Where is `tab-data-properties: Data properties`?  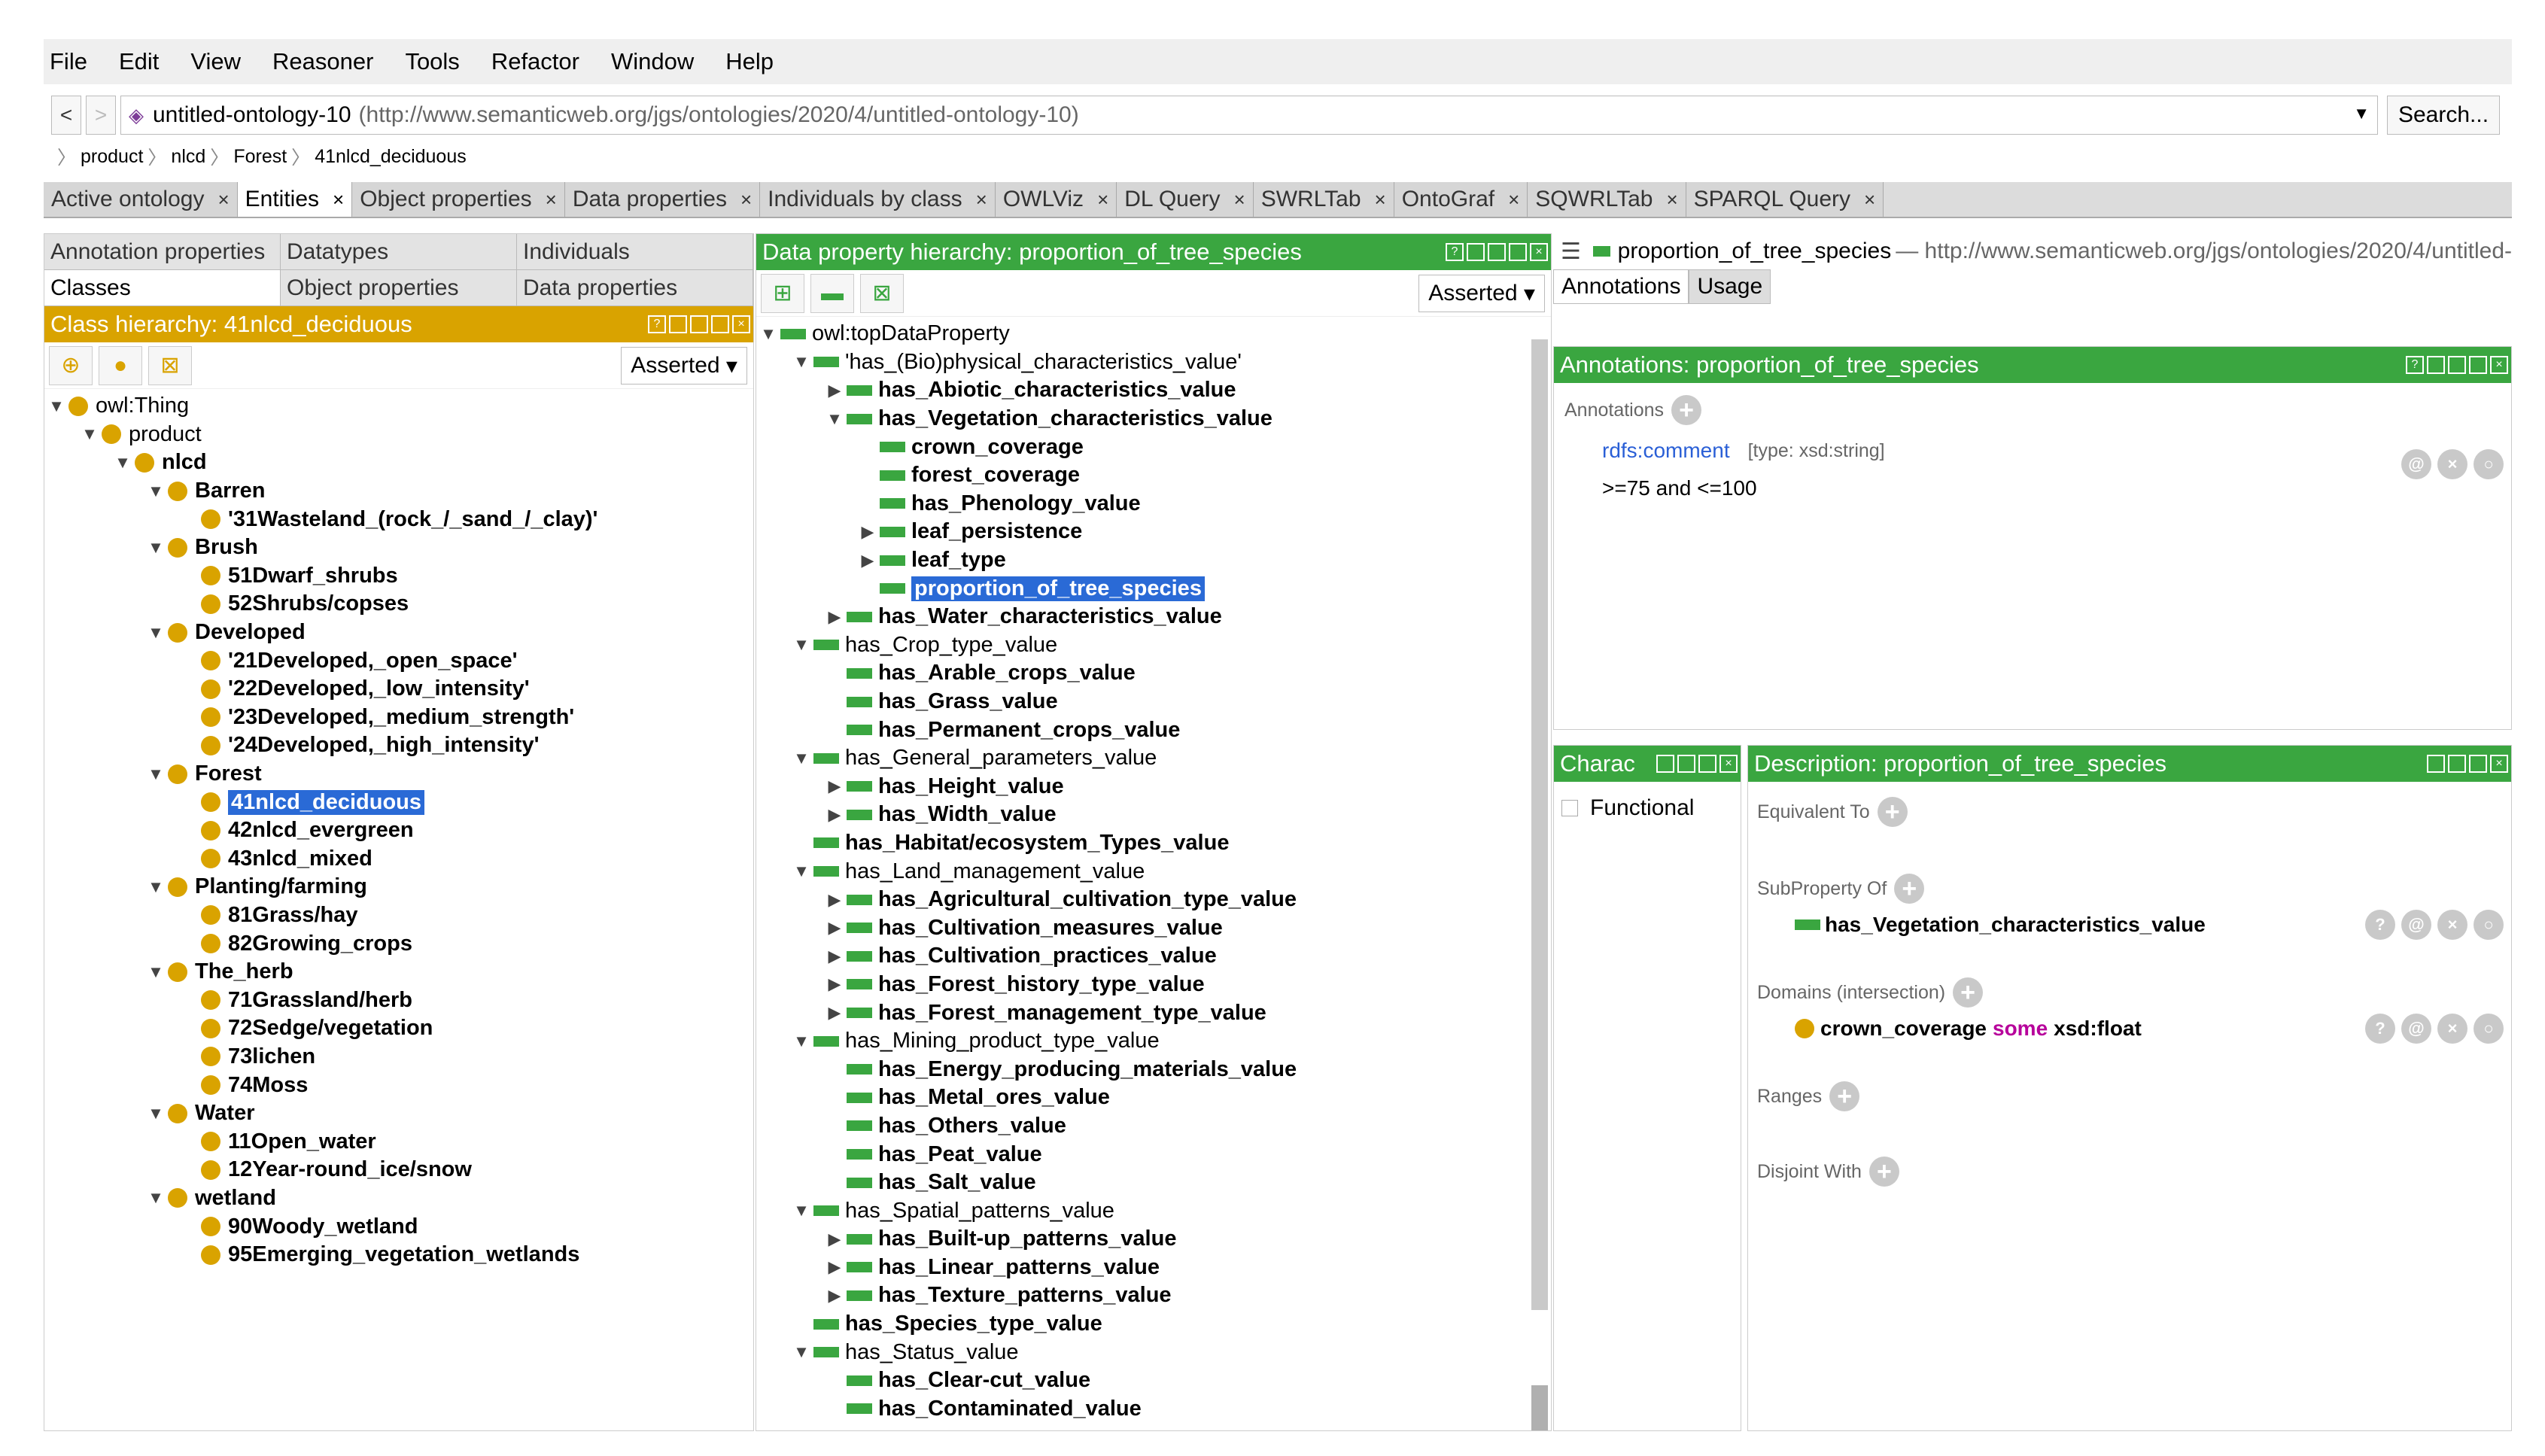
tab-data-properties: Data properties is located at coordinates (635, 287).